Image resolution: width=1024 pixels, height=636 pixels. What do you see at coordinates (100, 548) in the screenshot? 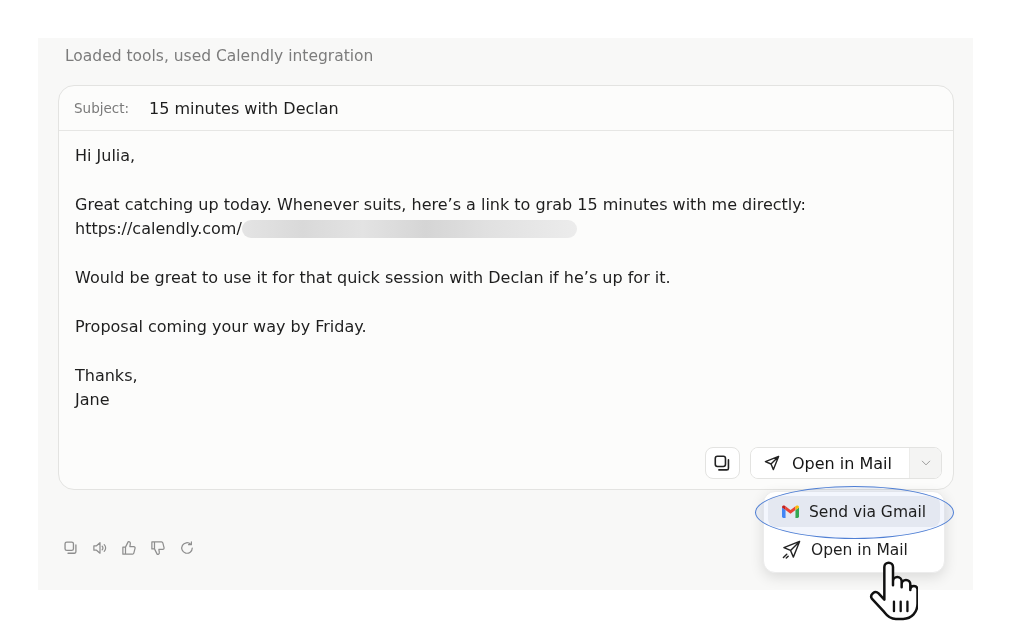
I see `speaker-icon` at bounding box center [100, 548].